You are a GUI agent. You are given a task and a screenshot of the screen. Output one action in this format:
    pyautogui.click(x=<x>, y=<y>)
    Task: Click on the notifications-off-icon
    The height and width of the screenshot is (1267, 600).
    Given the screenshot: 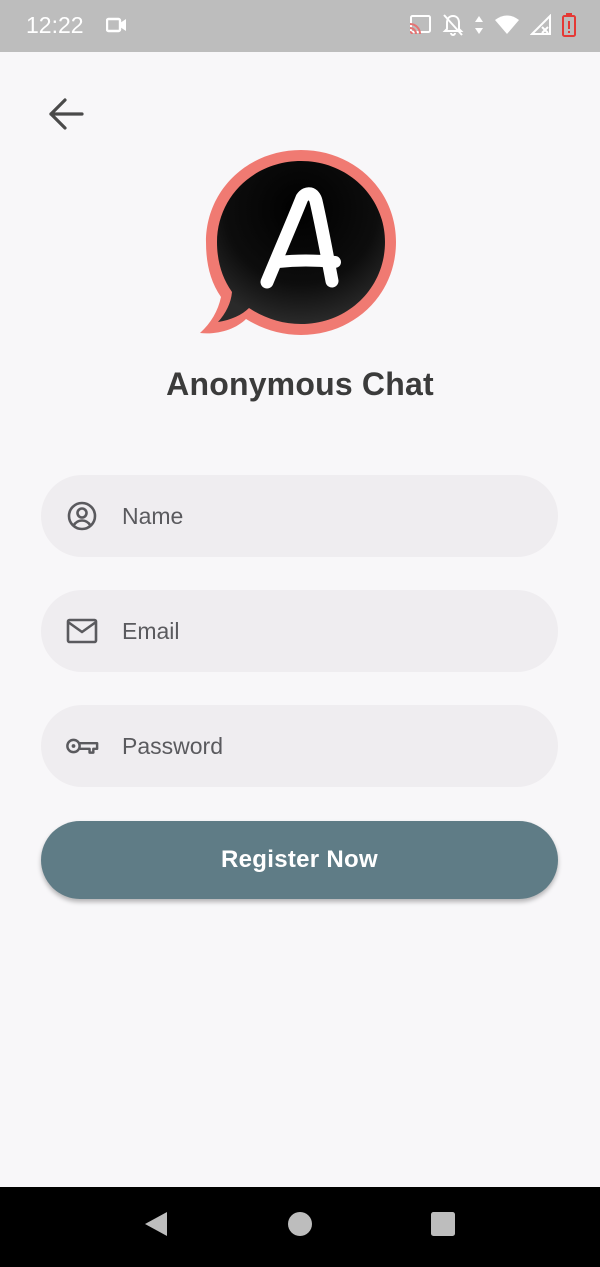 What is the action you would take?
    pyautogui.click(x=453, y=25)
    